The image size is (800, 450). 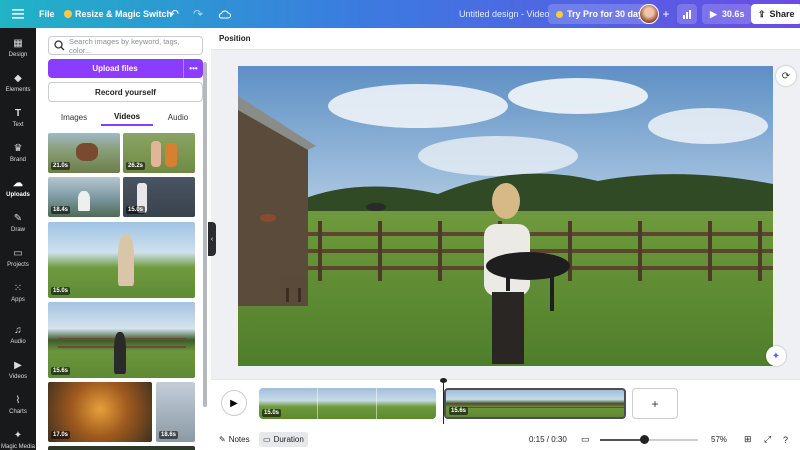 I want to click on cloud-saved-icon, so click(x=224, y=14).